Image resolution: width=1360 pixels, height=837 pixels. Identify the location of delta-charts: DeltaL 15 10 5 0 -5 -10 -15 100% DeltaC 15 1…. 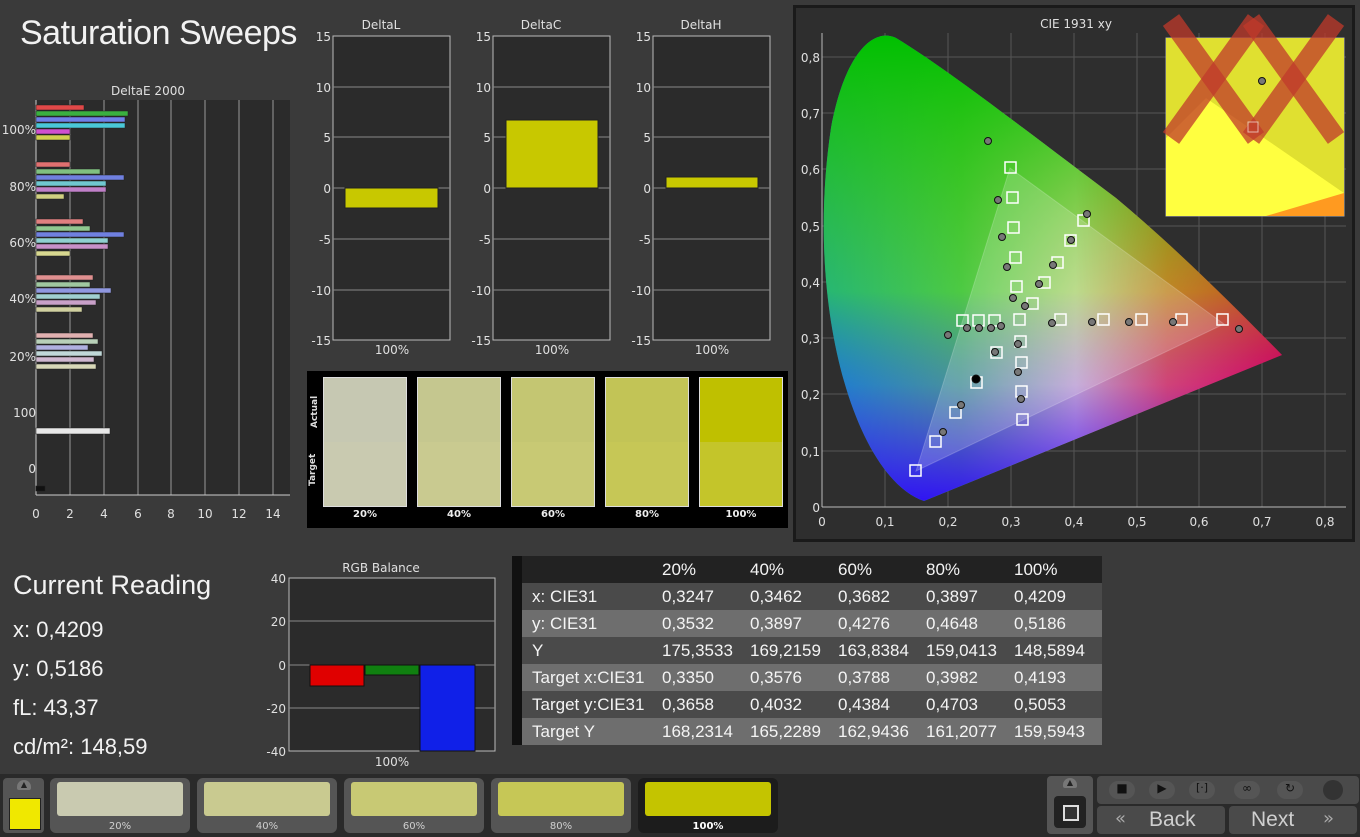
(541, 187).